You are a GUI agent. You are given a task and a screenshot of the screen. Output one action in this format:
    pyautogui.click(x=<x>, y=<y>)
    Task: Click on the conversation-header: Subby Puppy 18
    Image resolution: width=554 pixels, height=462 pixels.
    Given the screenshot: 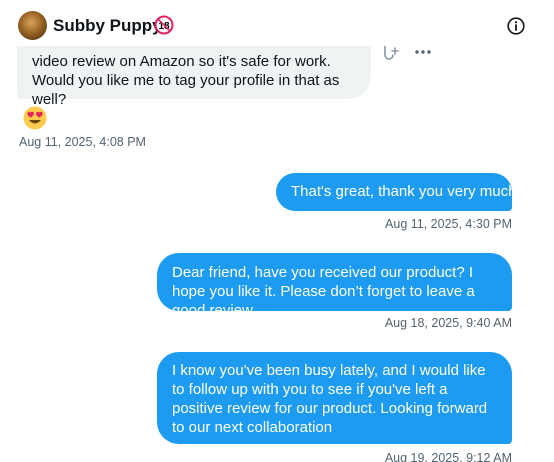 What is the action you would take?
    pyautogui.click(x=277, y=23)
    